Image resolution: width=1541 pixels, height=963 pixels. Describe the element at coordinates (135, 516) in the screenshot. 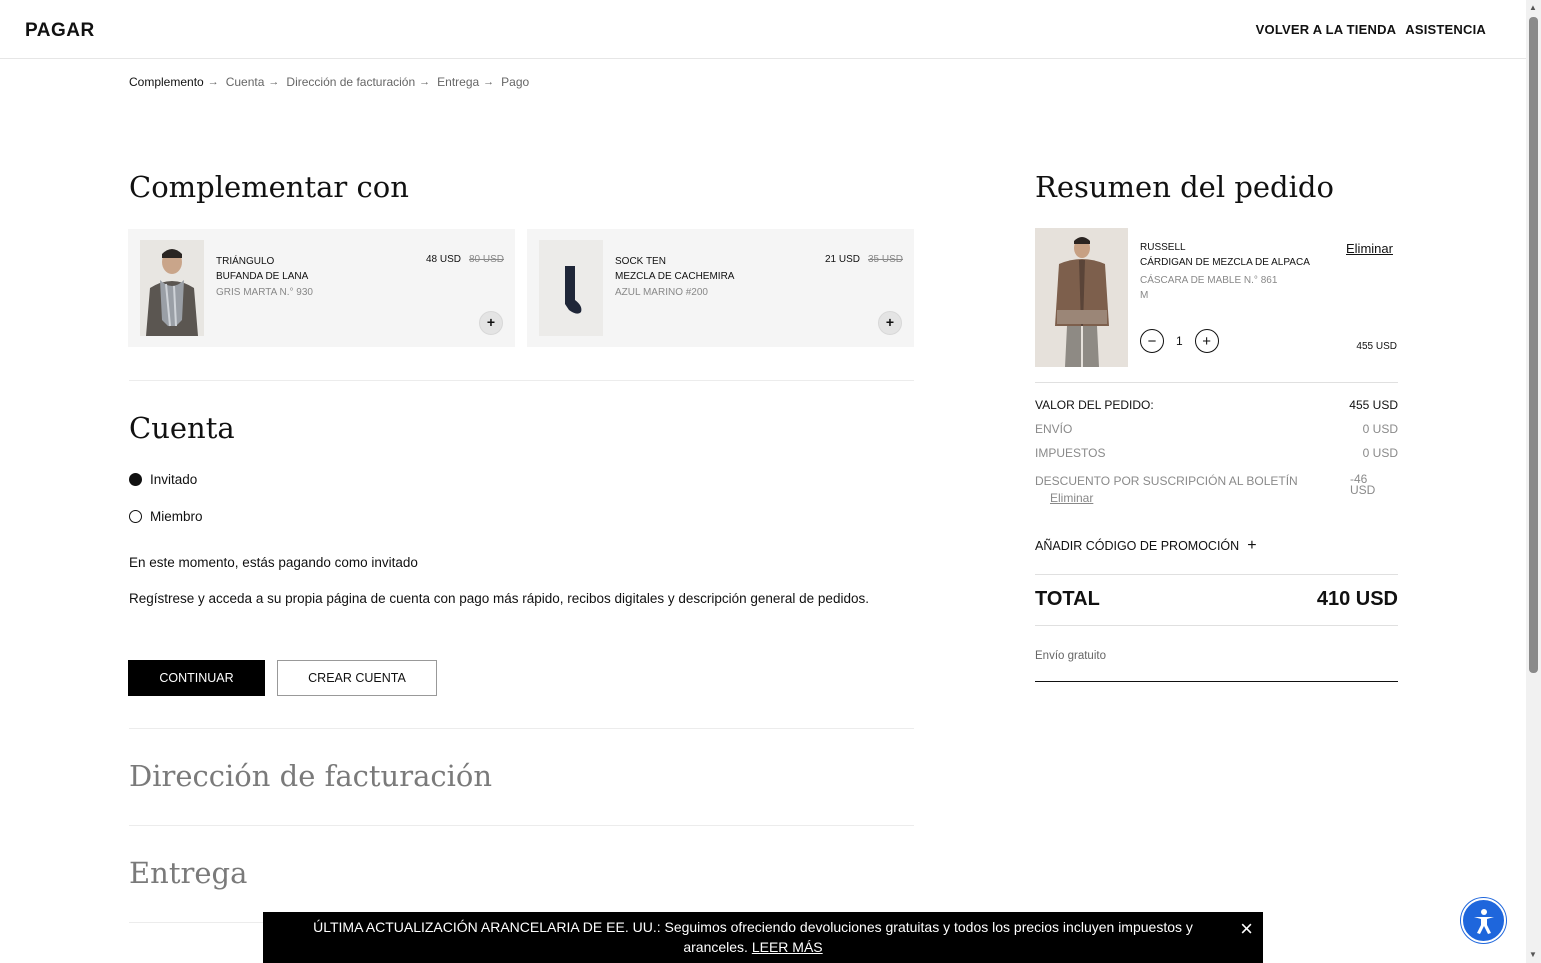

I see `radio-unselected-icon` at that location.